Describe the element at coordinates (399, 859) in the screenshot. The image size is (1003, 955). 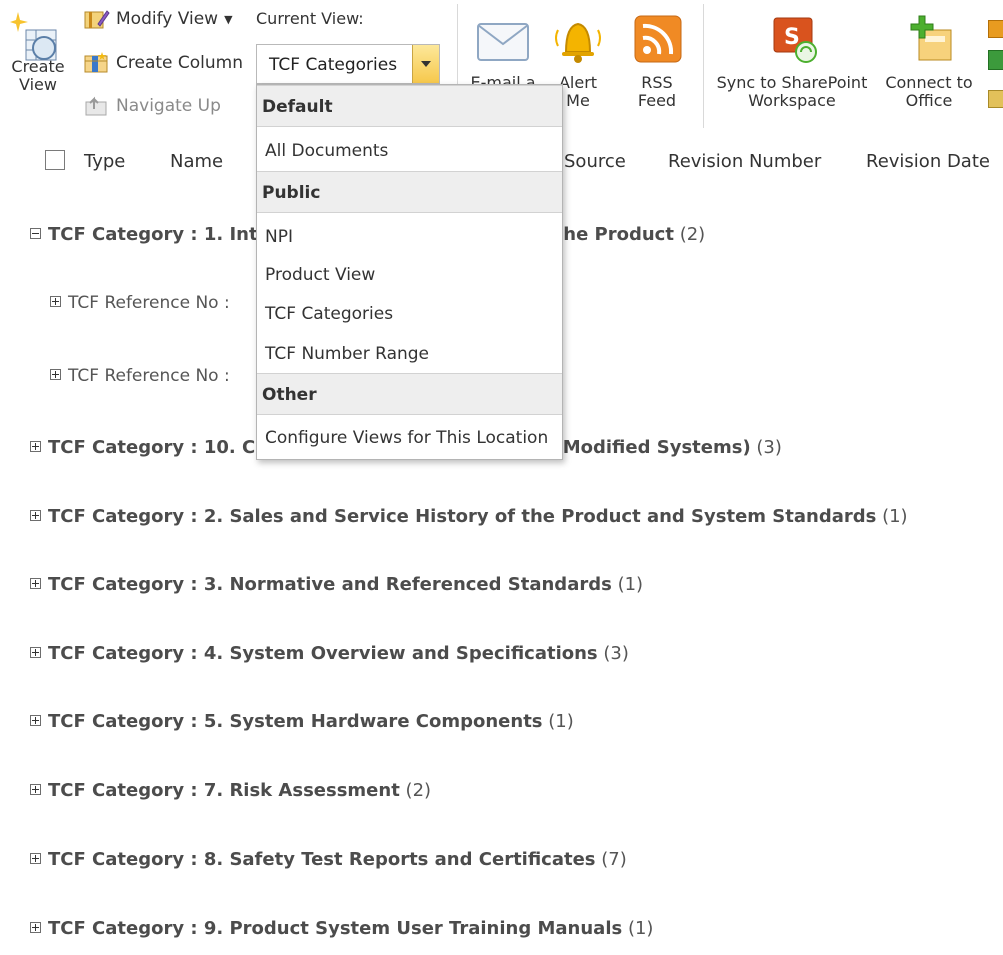
I see `group-title: 8. Safety Test Reports and Certificates` at that location.